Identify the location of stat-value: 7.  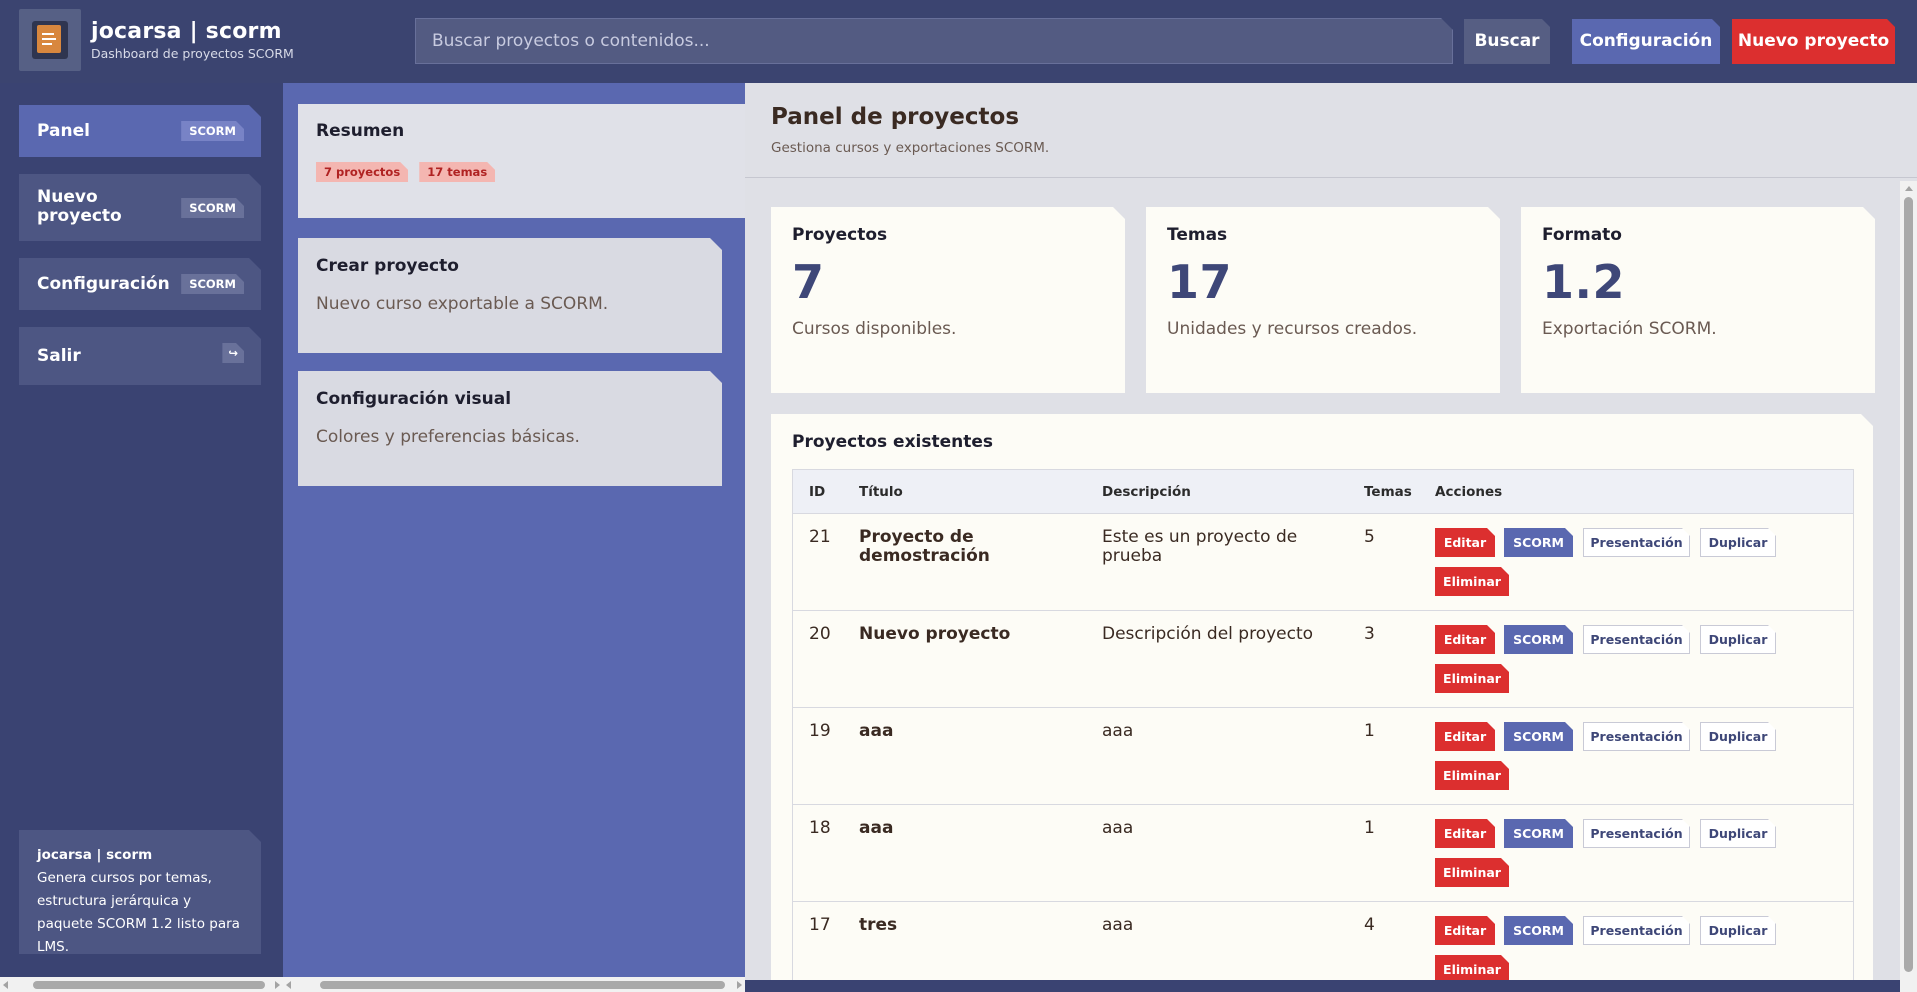
(808, 282).